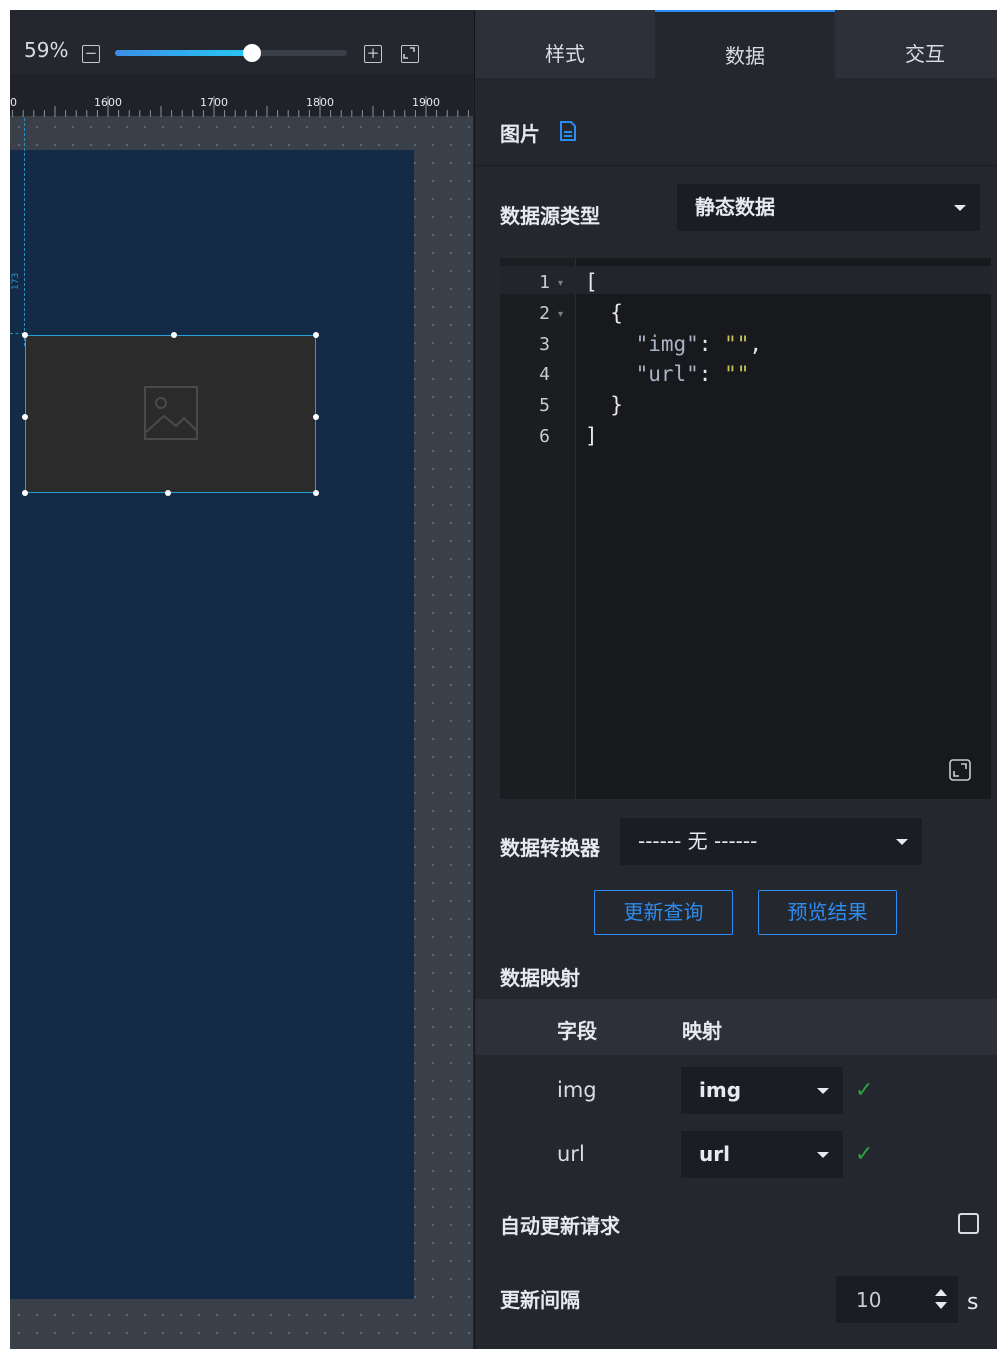  I want to click on data-transformer-select: ------ 无 ------, so click(771, 841).